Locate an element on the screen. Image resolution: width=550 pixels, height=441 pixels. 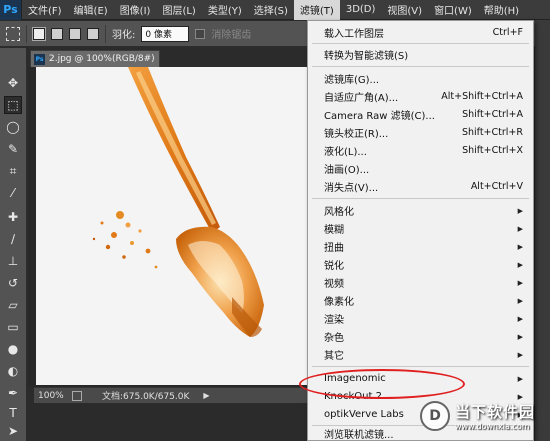
clone-stamp-tool-icon: ⊥ is located at coordinates (13, 261).